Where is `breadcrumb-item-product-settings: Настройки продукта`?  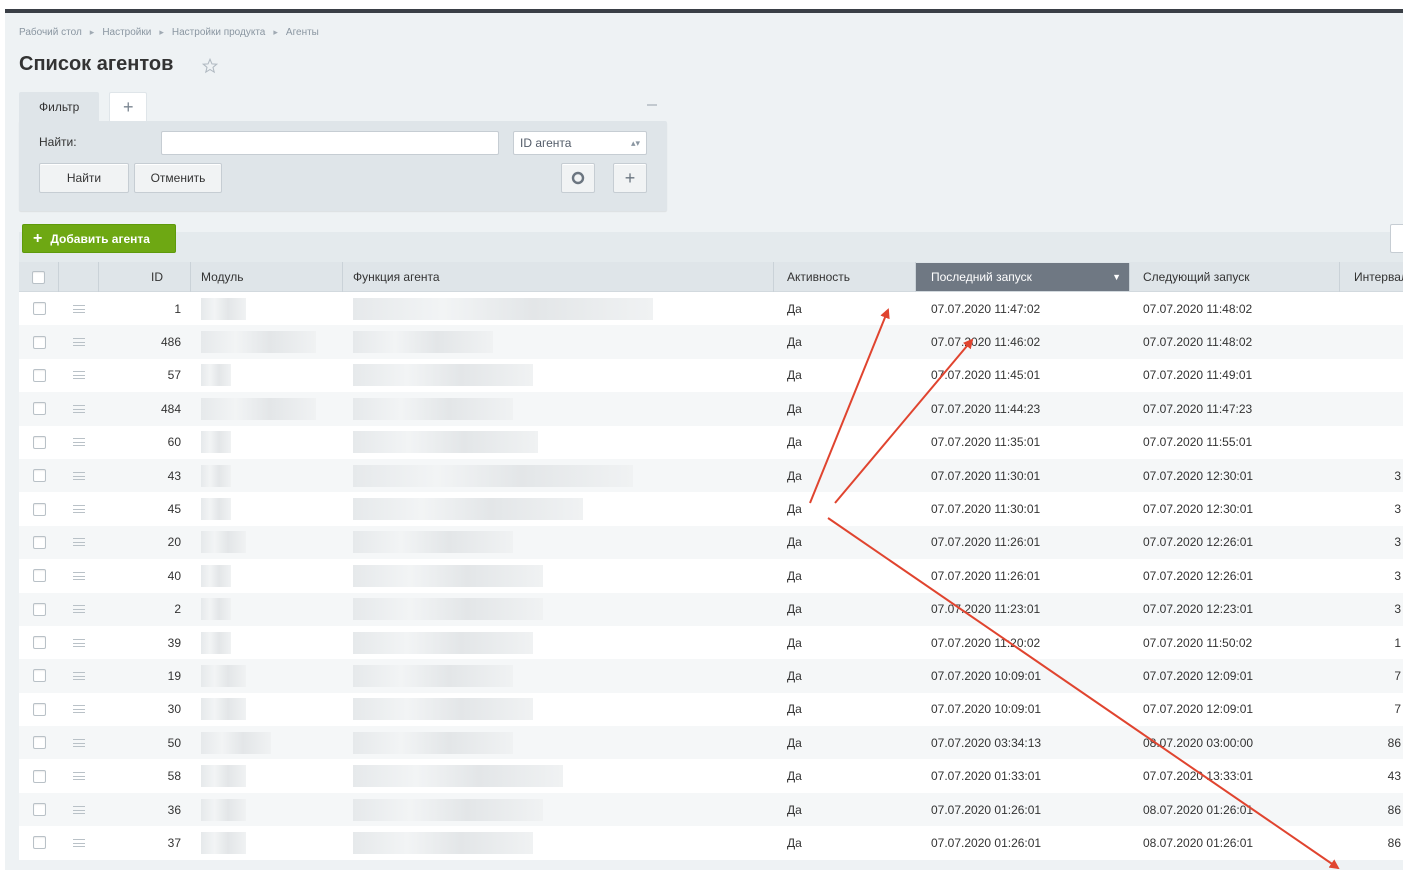
breadcrumb-item-product-settings: Настройки продукта is located at coordinates (218, 32).